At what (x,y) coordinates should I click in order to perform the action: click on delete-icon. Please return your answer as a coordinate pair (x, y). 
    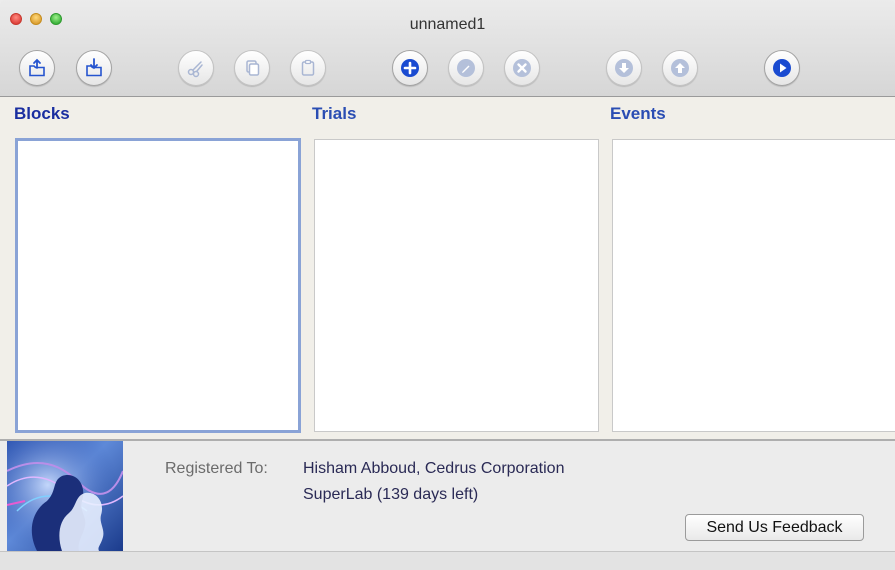
    Looking at the image, I should click on (522, 68).